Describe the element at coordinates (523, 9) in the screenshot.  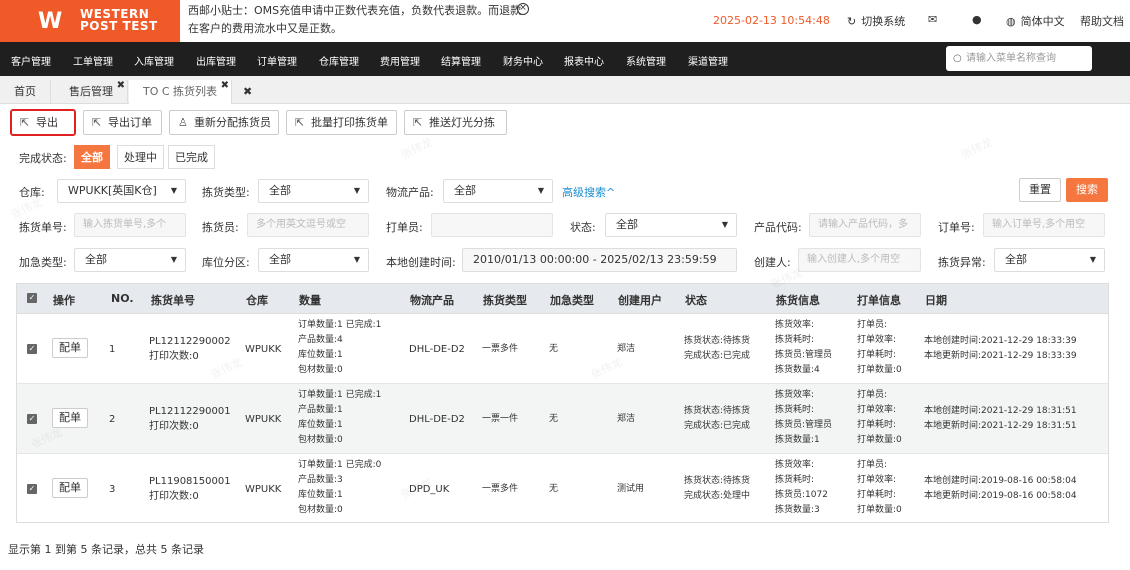
I see `close-icon: ×` at that location.